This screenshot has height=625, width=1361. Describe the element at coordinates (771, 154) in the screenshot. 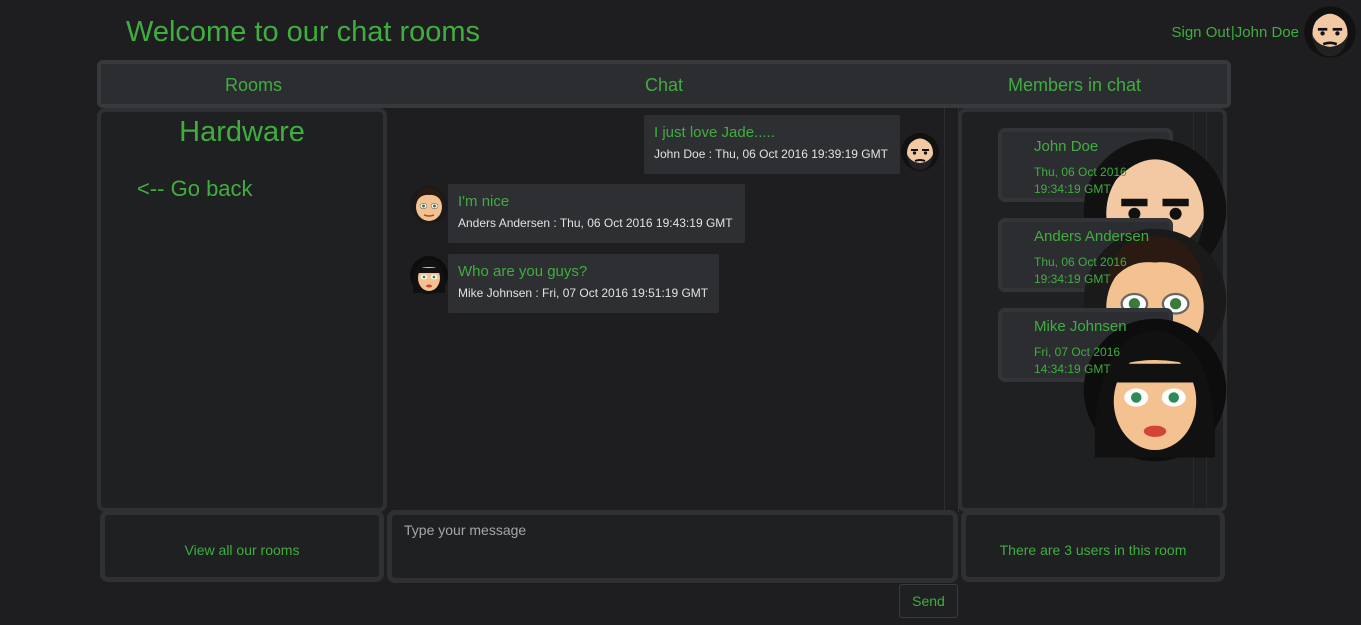

I see `message-meta: John Doe : Thu, 06 Oct 2016 19:39:19 GMT` at that location.